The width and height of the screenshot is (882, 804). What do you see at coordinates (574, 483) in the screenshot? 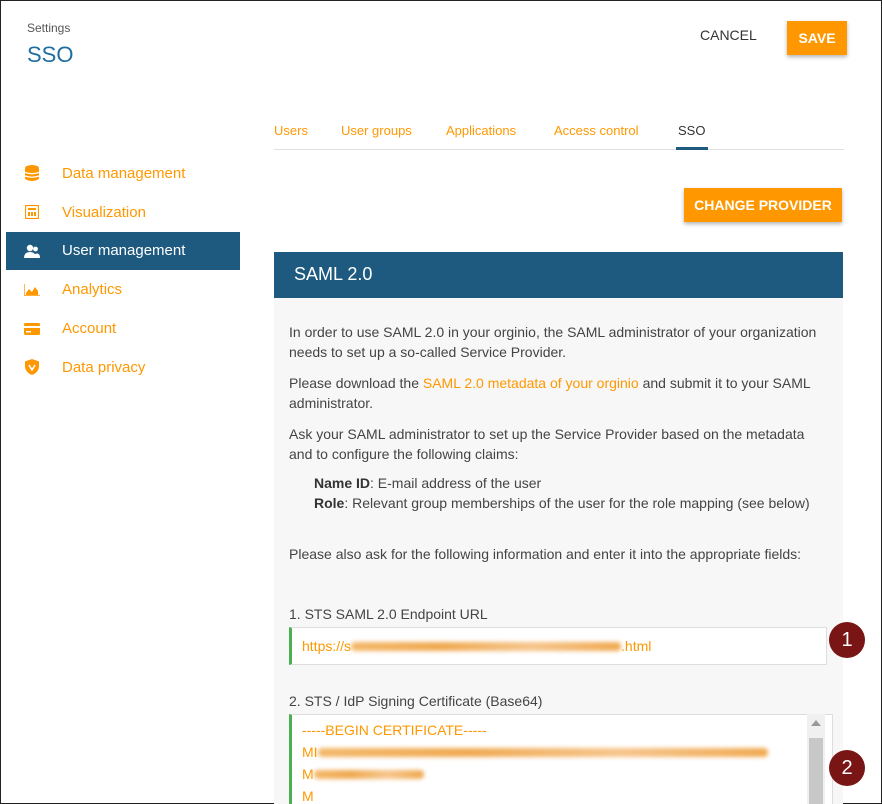
I see `claim-name-id: Name ID: E-mail address of the user` at bounding box center [574, 483].